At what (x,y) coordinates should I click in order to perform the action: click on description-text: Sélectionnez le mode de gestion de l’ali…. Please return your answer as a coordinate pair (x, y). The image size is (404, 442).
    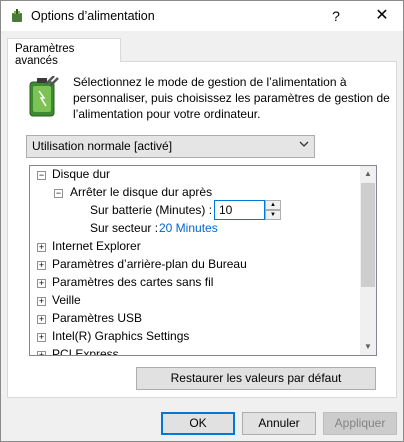
    Looking at the image, I should click on (231, 98).